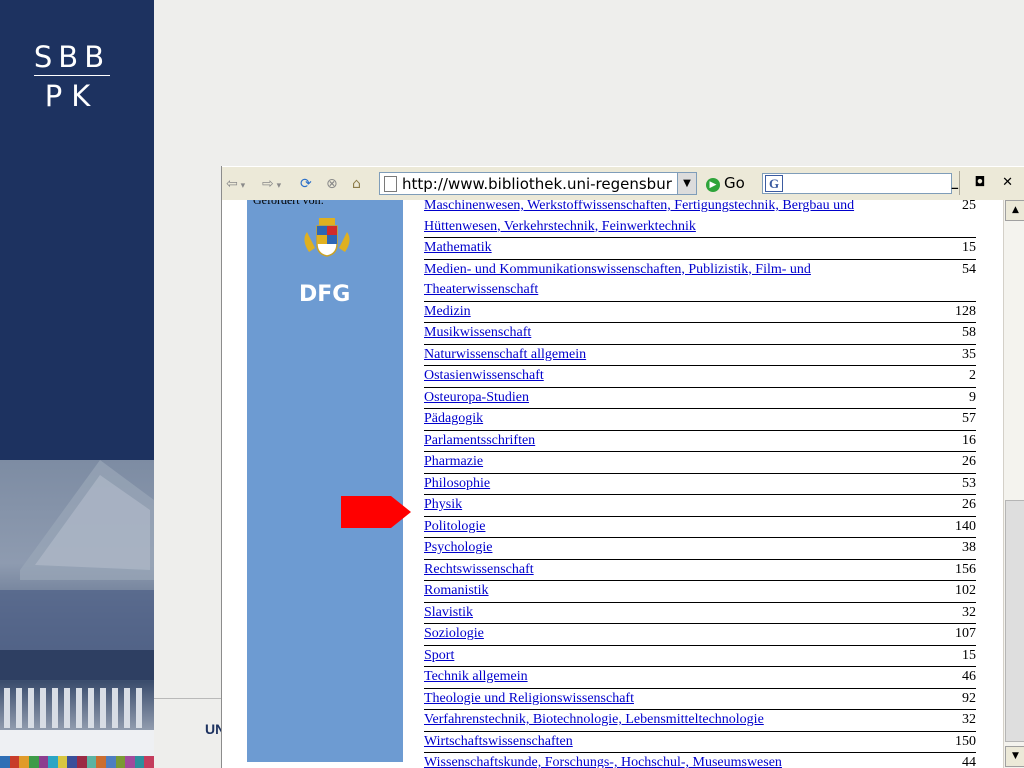  I want to click on forward-button: ⇨ ▾, so click(271, 184).